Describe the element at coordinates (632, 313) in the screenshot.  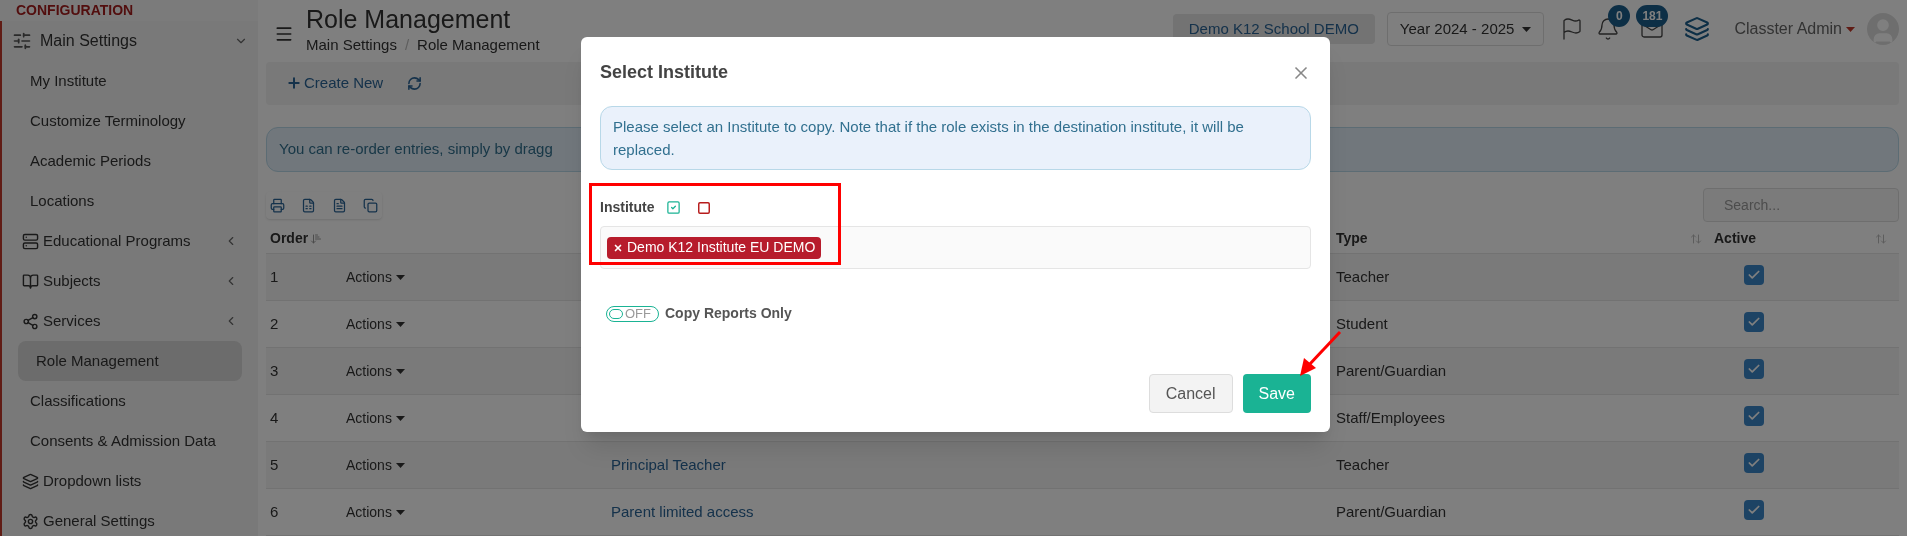
I see `toggle-switch: OFF` at that location.